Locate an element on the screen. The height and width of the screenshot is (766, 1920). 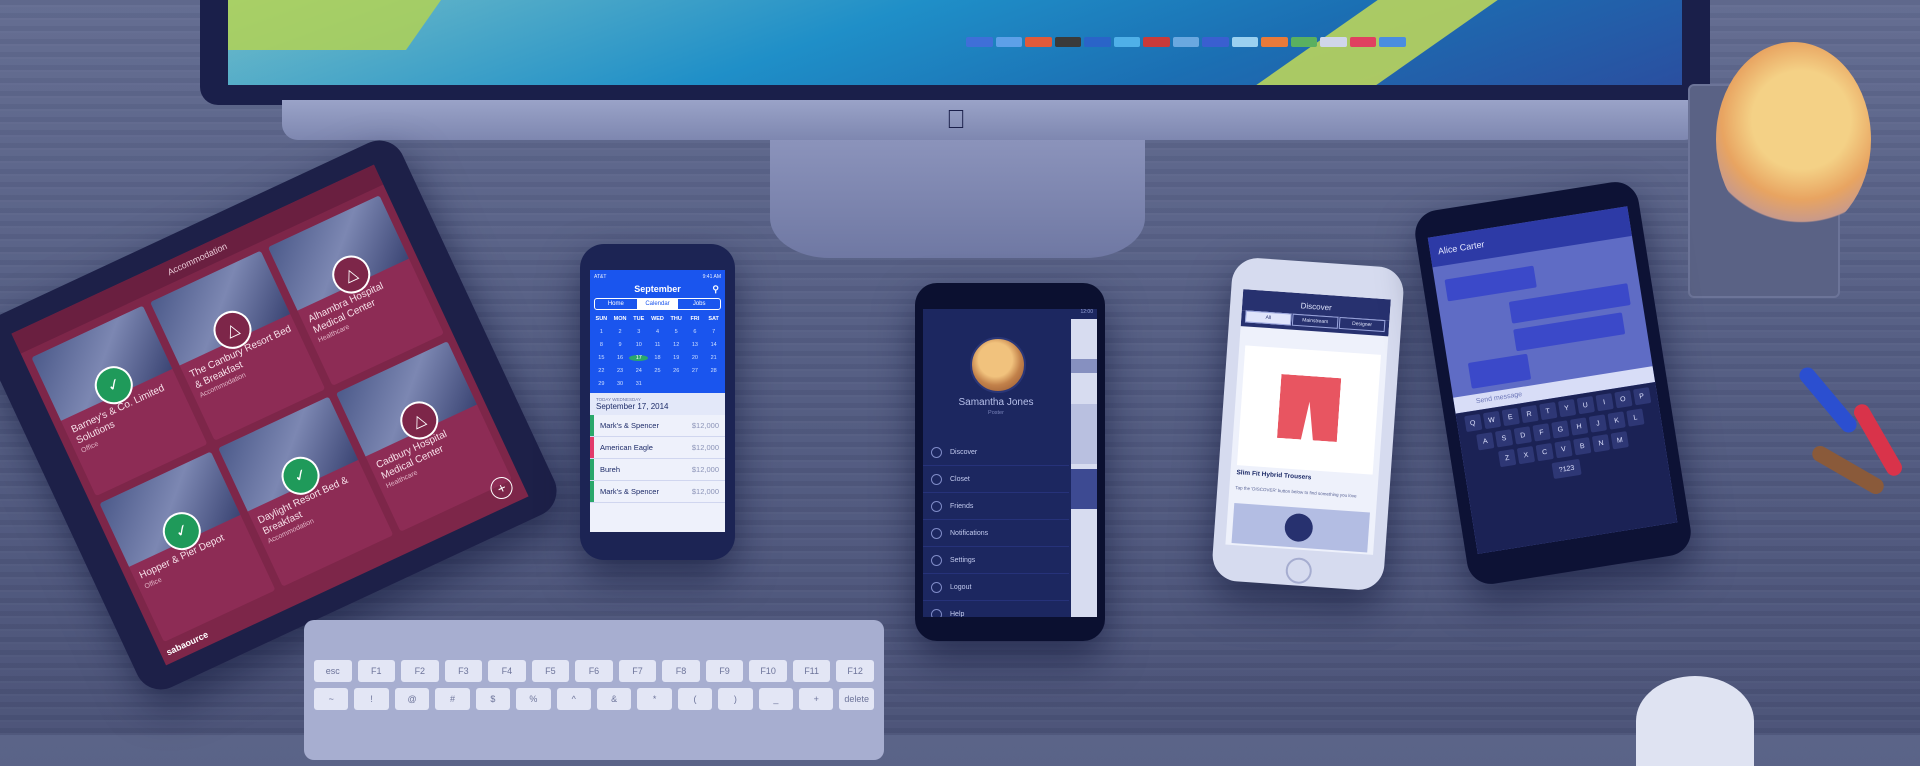
key: U is located at coordinates (1585, 405).